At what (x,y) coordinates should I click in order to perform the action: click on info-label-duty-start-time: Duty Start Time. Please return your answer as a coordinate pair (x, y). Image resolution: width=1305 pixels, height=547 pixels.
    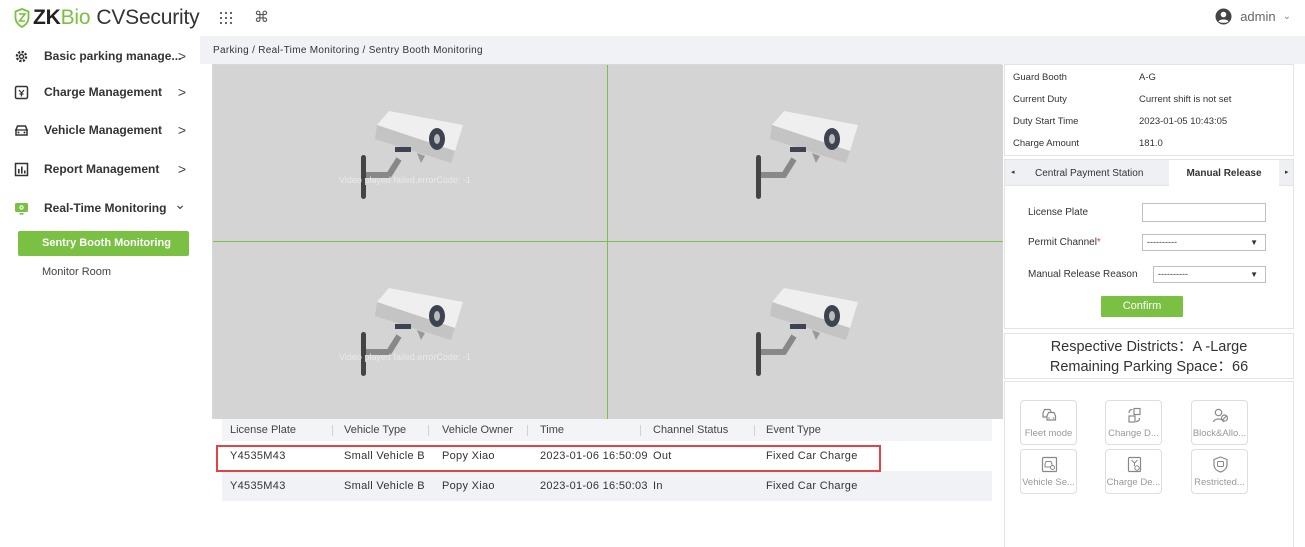
    Looking at the image, I should click on (1046, 121).